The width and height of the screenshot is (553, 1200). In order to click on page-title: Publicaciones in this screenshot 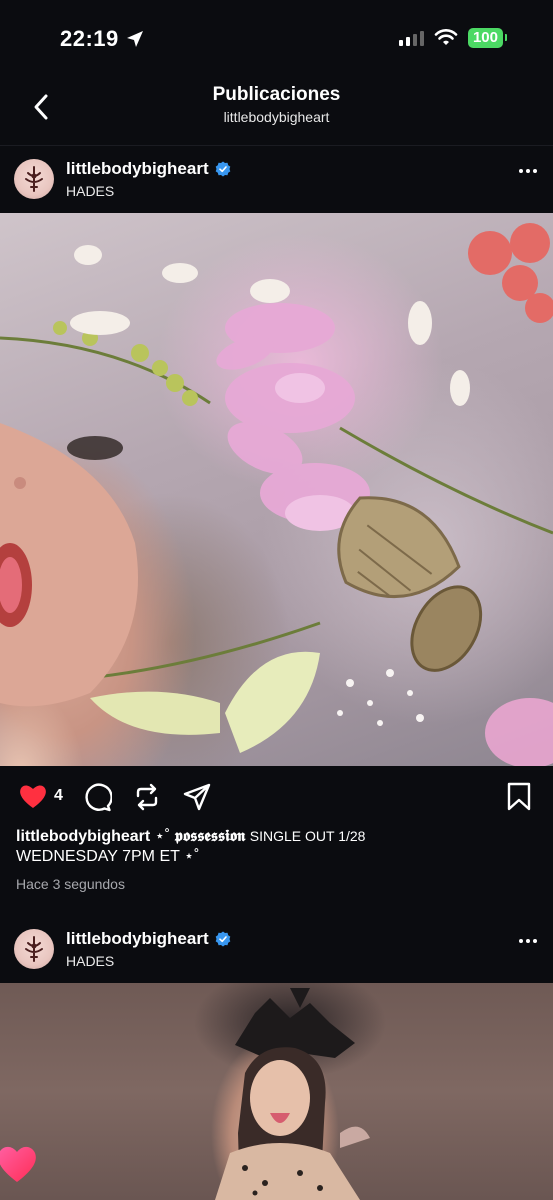, I will do `click(276, 94)`.